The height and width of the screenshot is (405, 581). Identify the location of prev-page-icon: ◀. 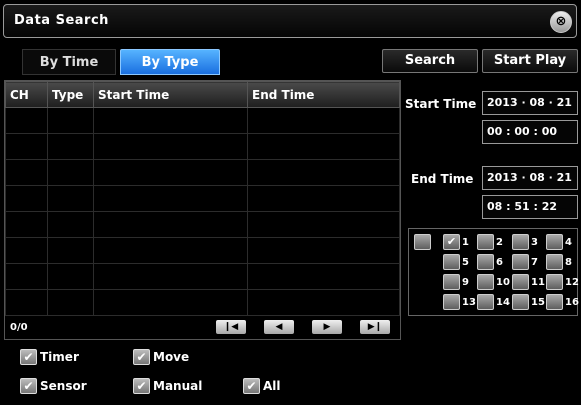
(279, 327).